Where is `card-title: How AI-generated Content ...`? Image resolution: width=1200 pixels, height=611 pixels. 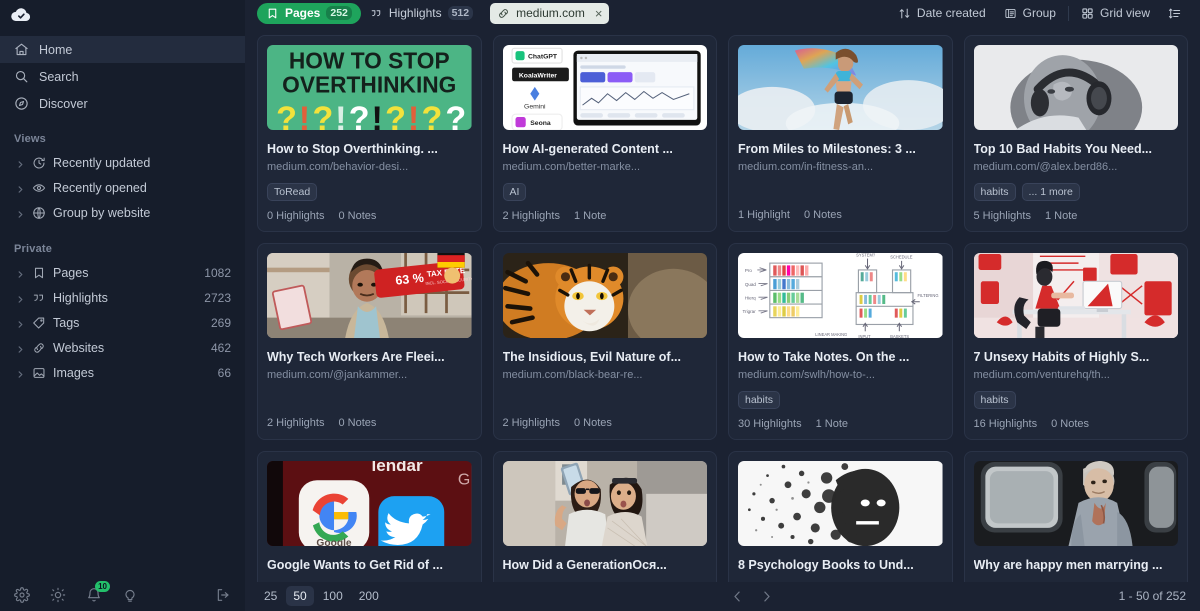 card-title: How AI-generated Content ... is located at coordinates (587, 148).